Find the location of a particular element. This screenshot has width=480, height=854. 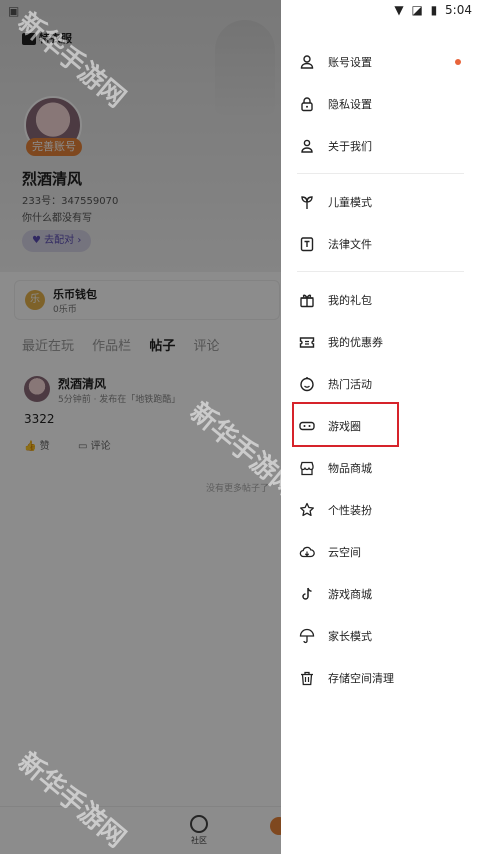

menu-item-kids-mode: 儿童模式 is located at coordinates (380, 202).